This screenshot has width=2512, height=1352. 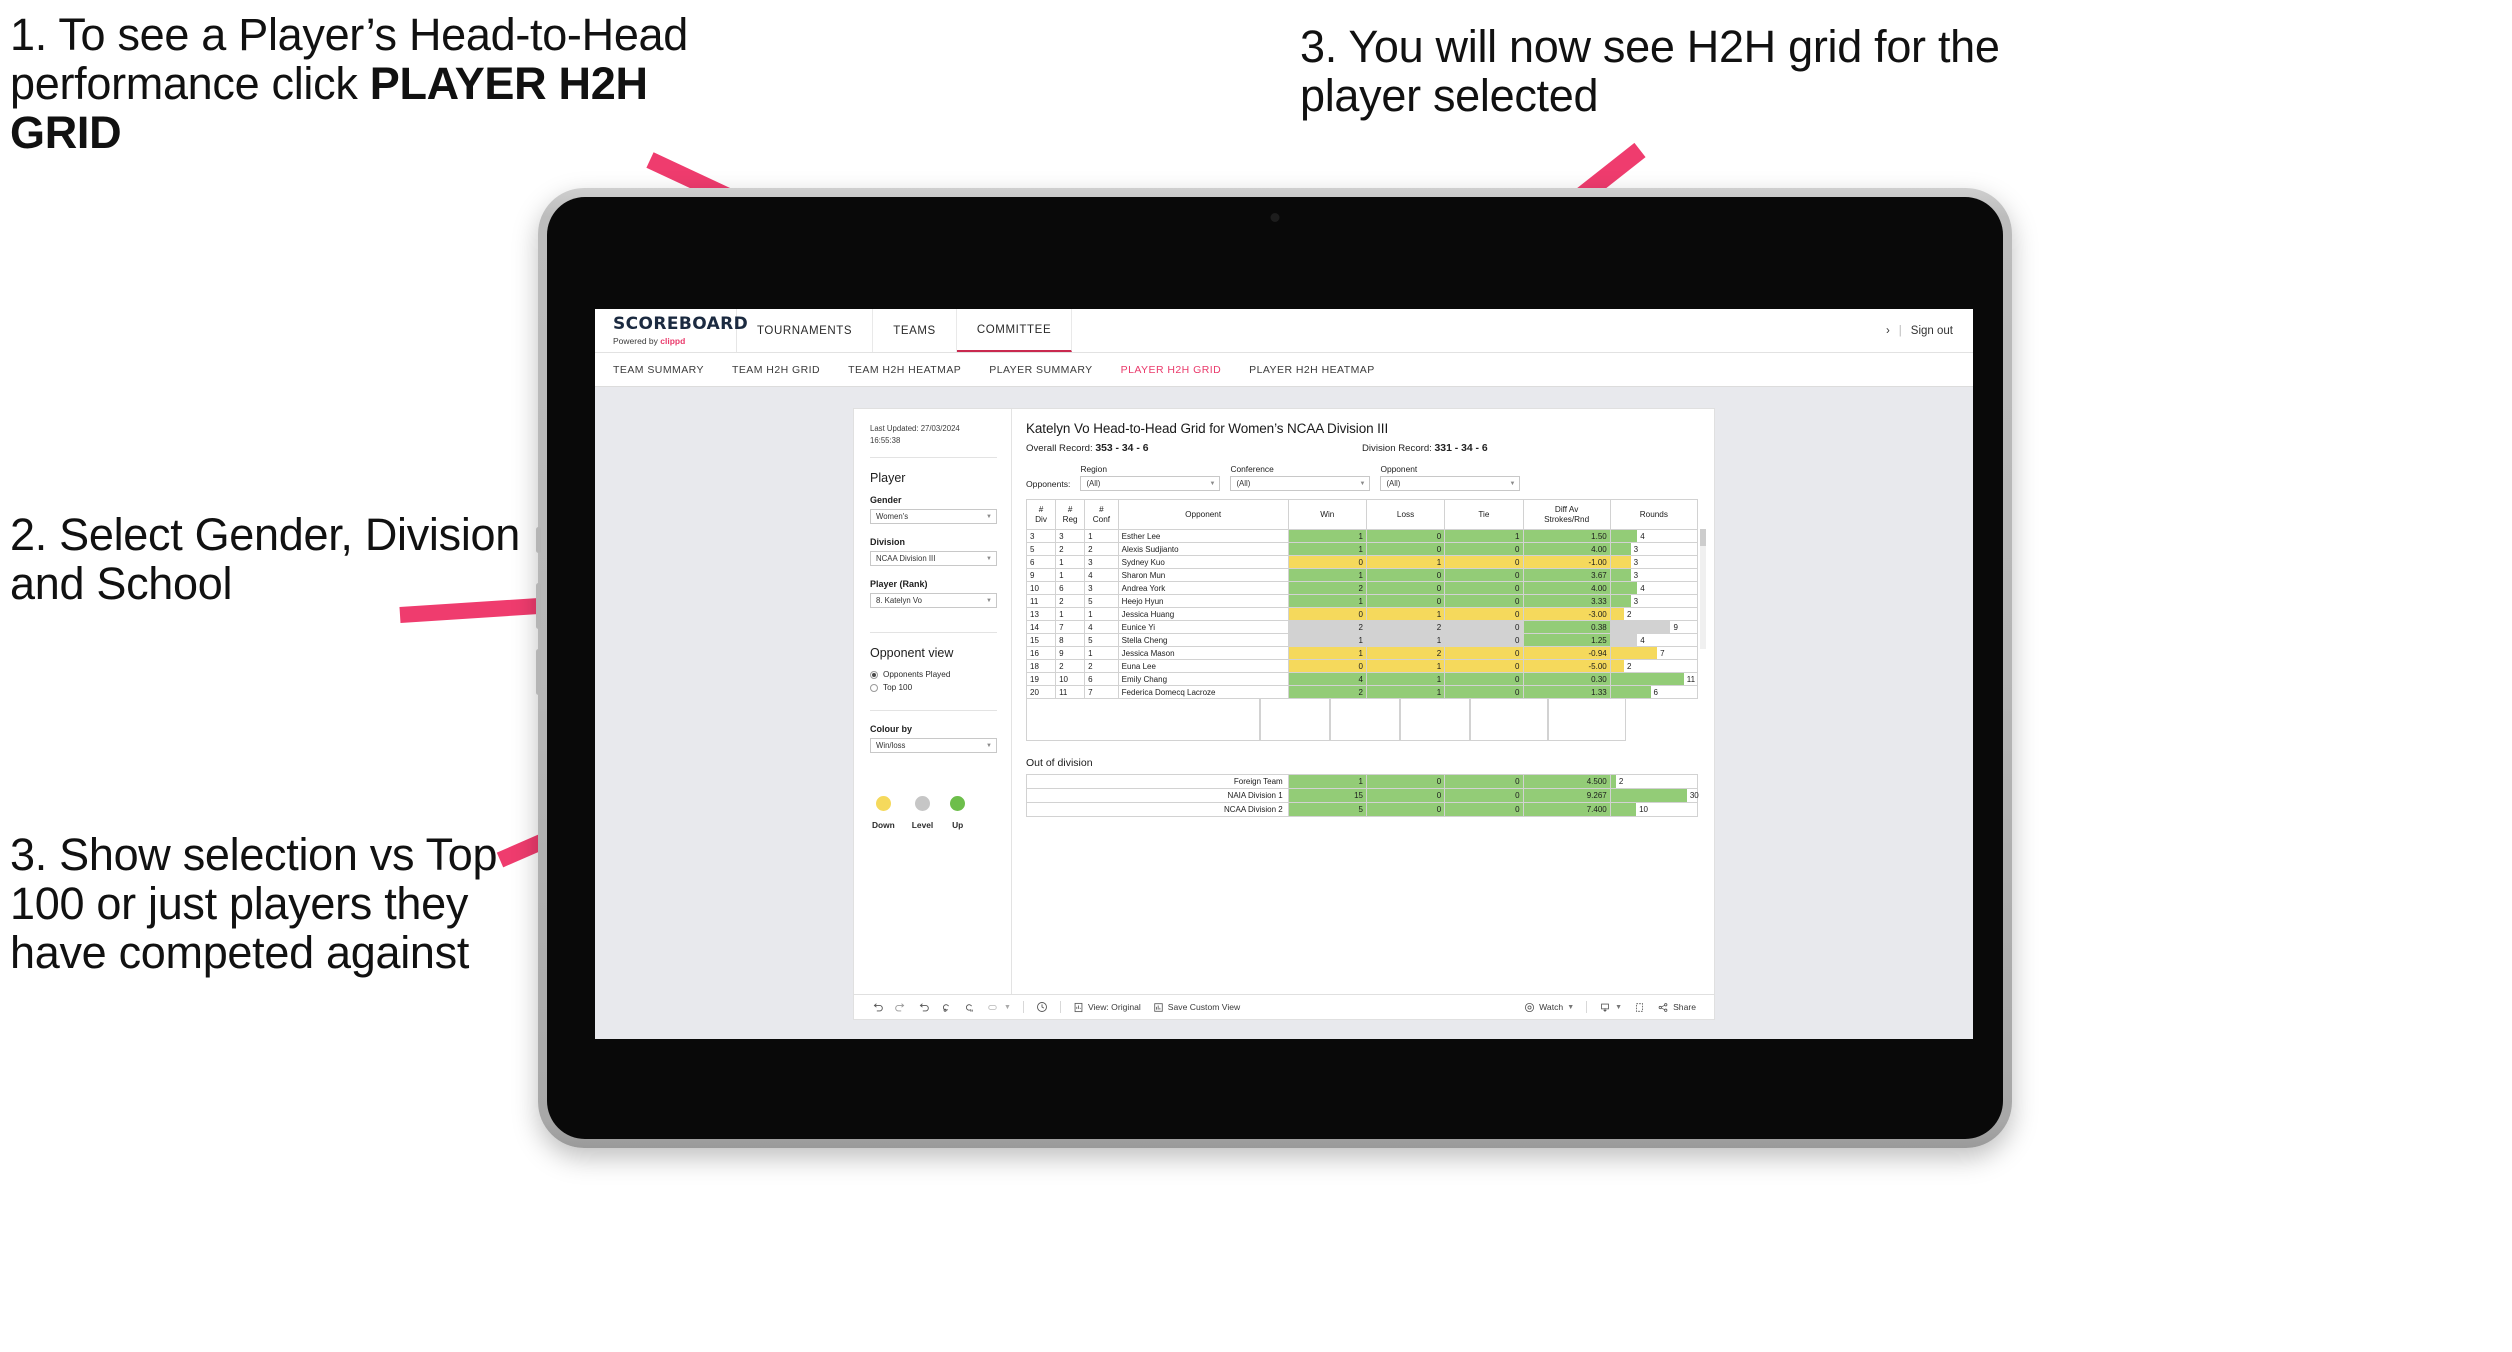 What do you see at coordinates (1362, 588) in the screenshot?
I see `table-row: 10 6 3 Andrea York 2 0 0 4.00 4` at bounding box center [1362, 588].